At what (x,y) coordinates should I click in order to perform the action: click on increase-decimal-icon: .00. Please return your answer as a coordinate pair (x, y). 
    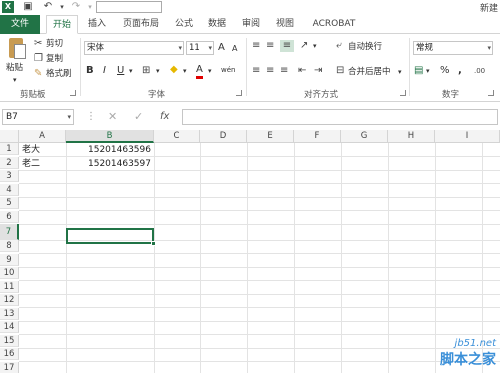
    Looking at the image, I should click on (479, 71).